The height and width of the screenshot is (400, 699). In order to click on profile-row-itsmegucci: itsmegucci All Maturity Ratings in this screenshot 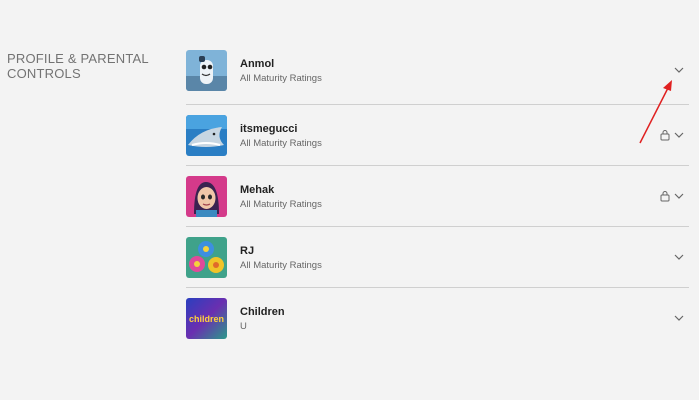, I will do `click(437, 135)`.